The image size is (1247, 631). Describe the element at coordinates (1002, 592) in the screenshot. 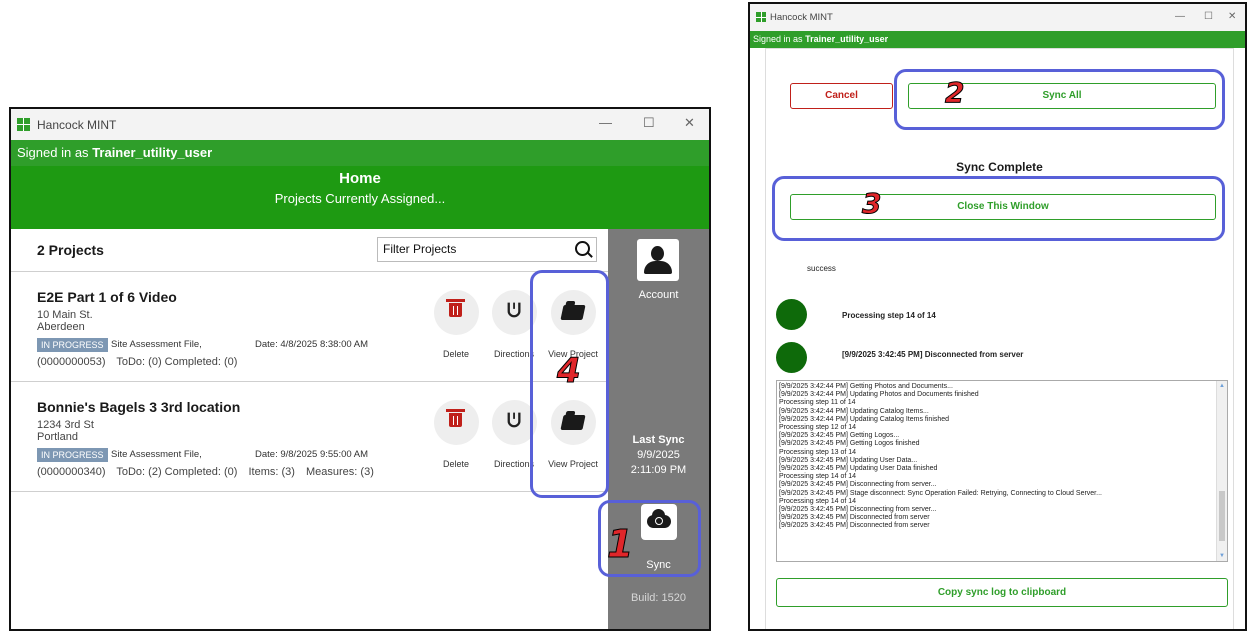

I see `copy-log-button: Copy sync log to clipboard` at that location.